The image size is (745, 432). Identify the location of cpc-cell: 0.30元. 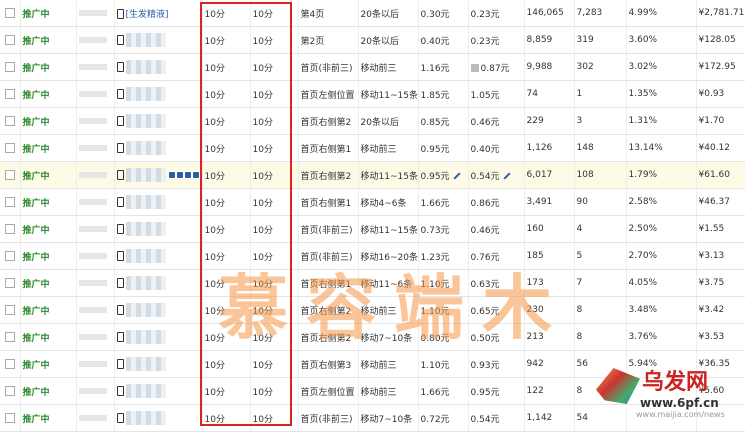
(443, 13).